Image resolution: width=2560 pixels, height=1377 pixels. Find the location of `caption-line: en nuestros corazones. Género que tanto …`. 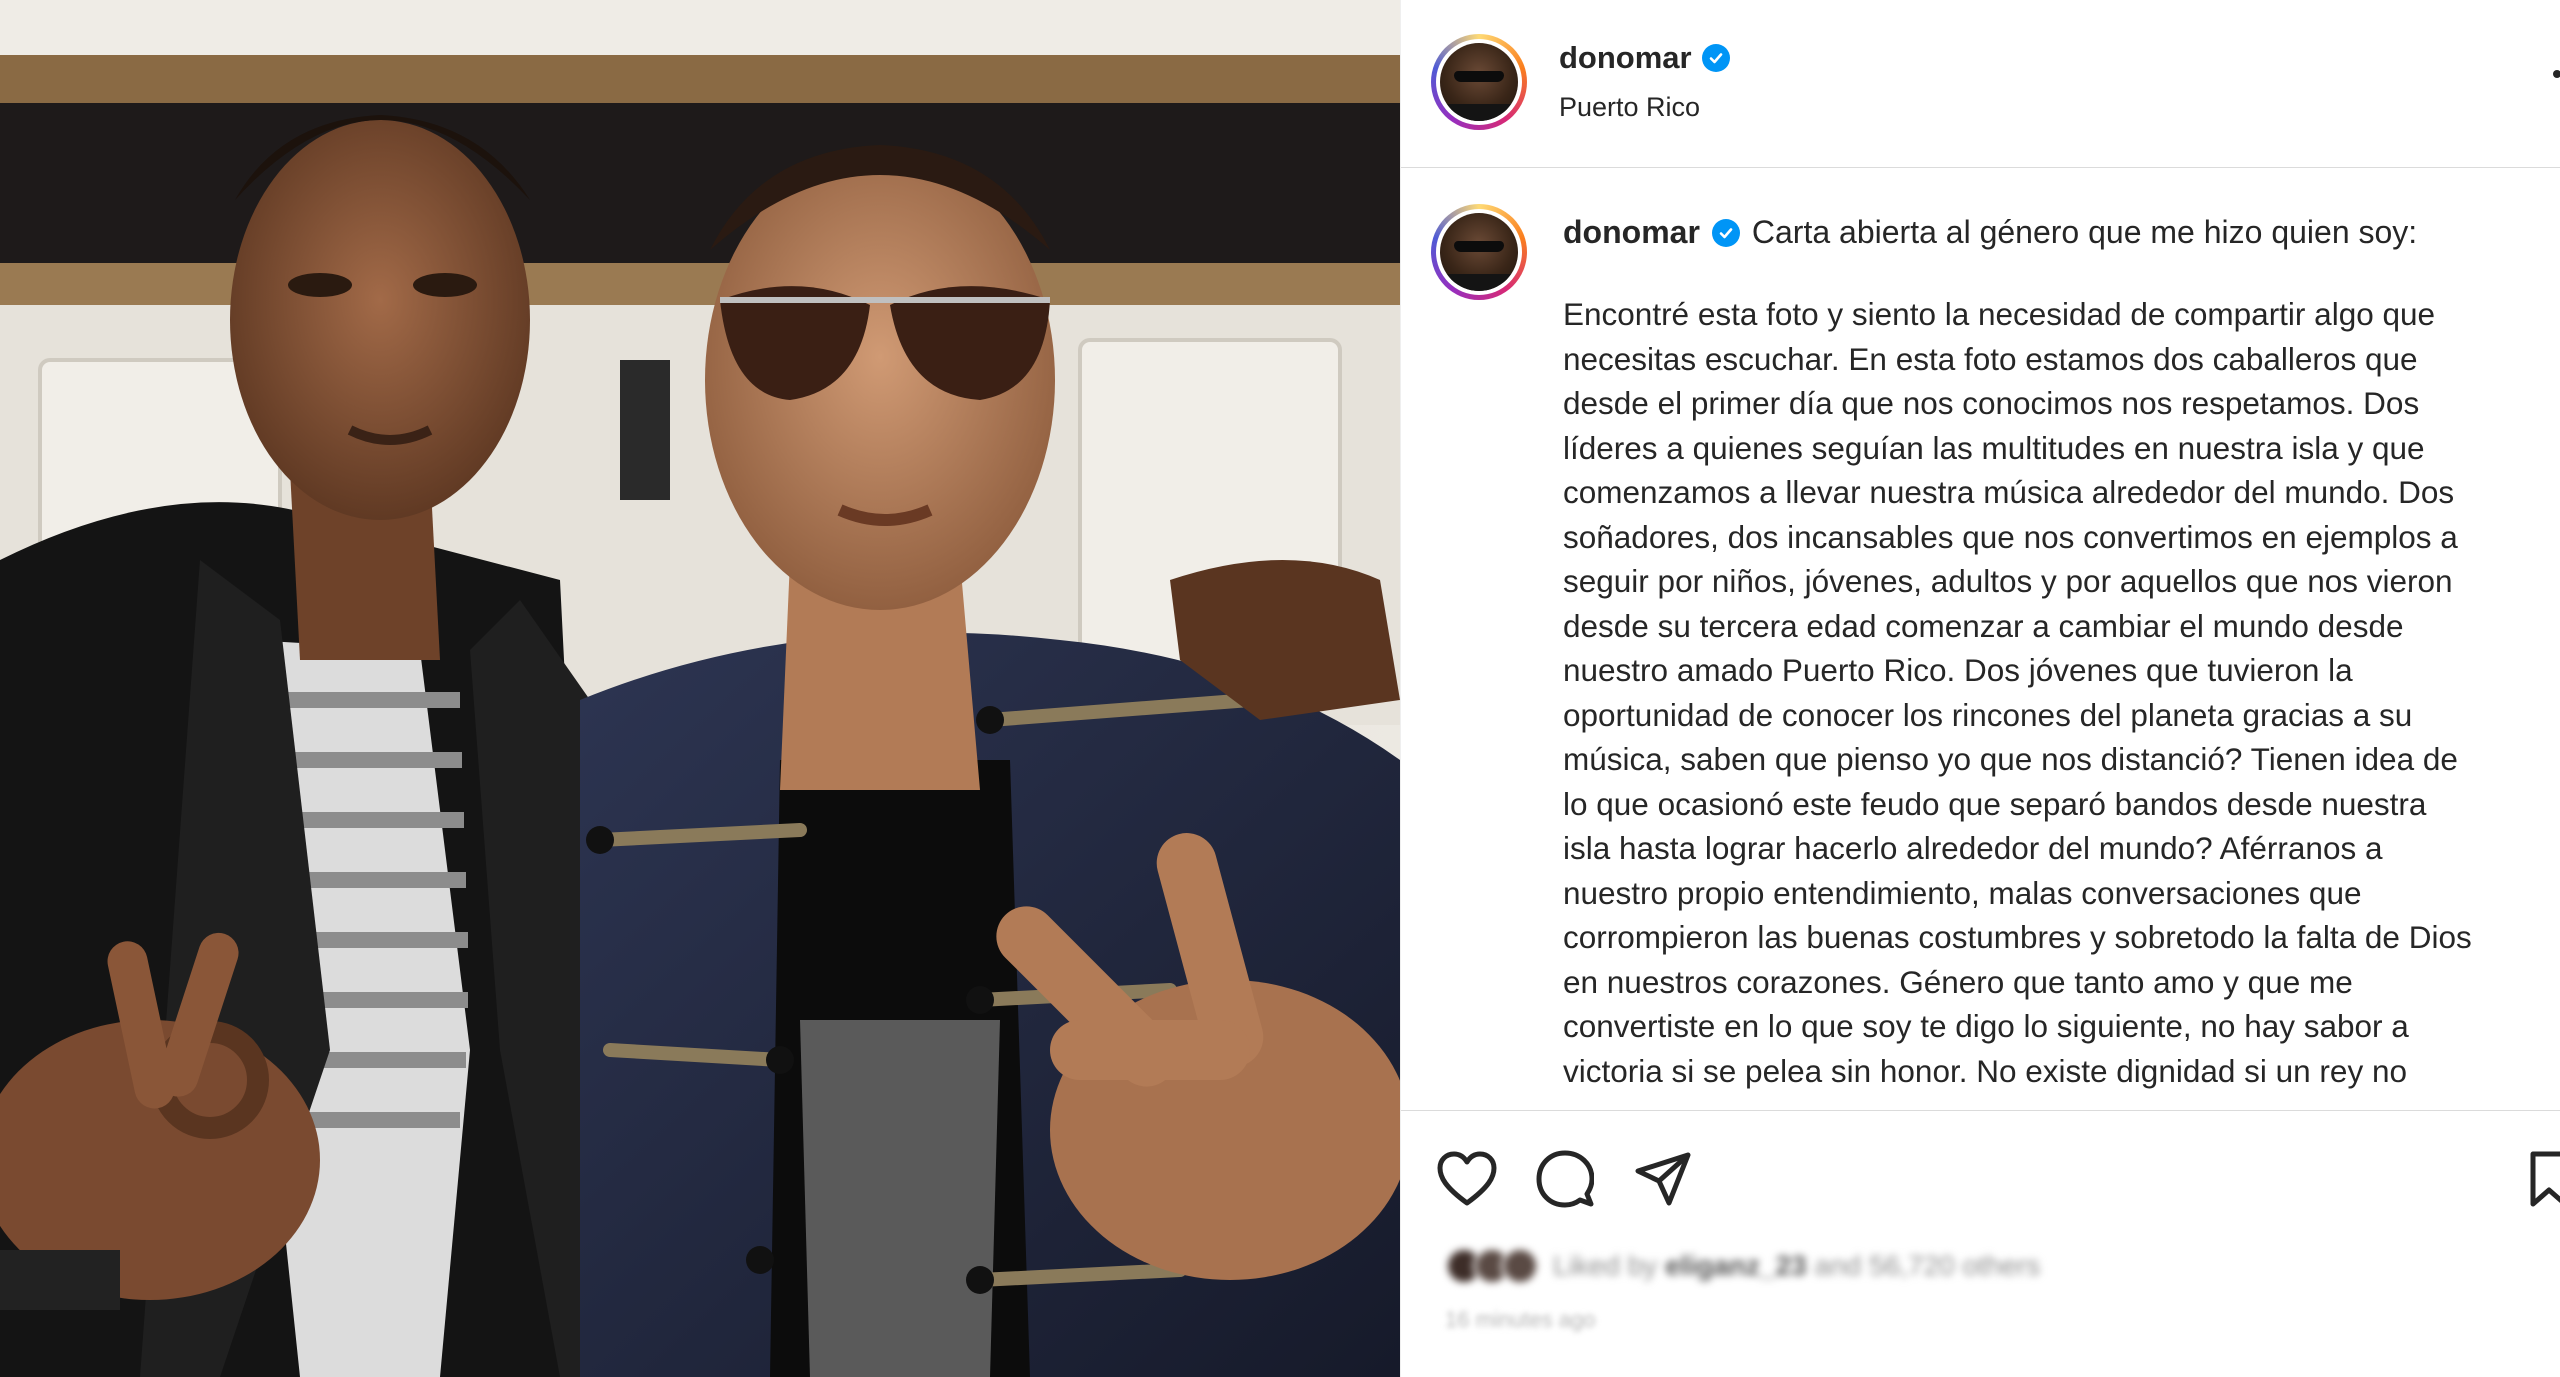

caption-line: en nuestros corazones. Género que tanto … is located at coordinates (1958, 981).